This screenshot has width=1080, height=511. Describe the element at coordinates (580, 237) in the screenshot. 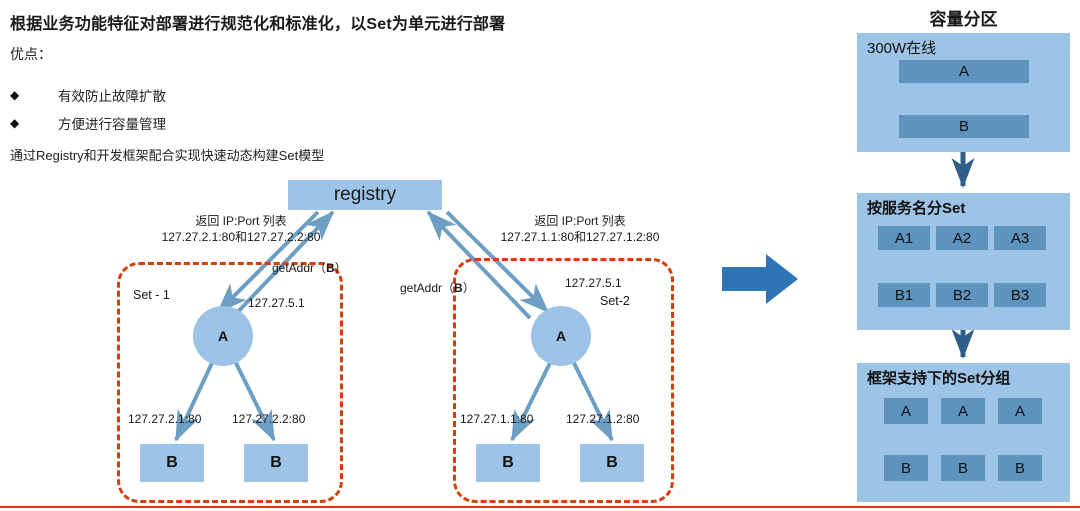

I see `return-list-line-2: 127.27.1.1:80和127.27.1.2:80` at that location.